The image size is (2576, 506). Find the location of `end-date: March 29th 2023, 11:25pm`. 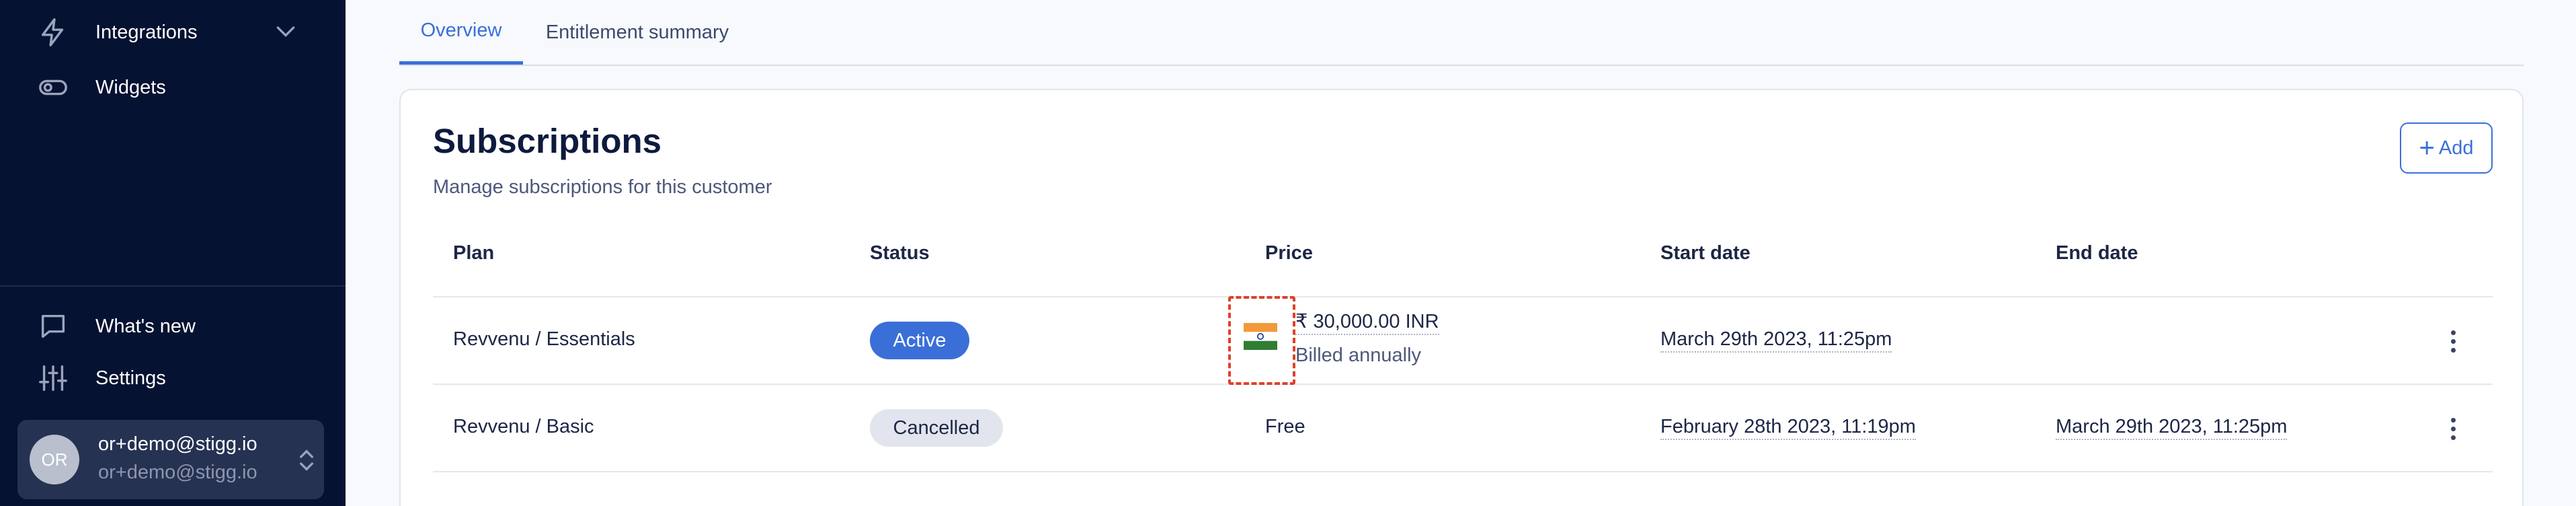

end-date: March 29th 2023, 11:25pm is located at coordinates (2172, 428).